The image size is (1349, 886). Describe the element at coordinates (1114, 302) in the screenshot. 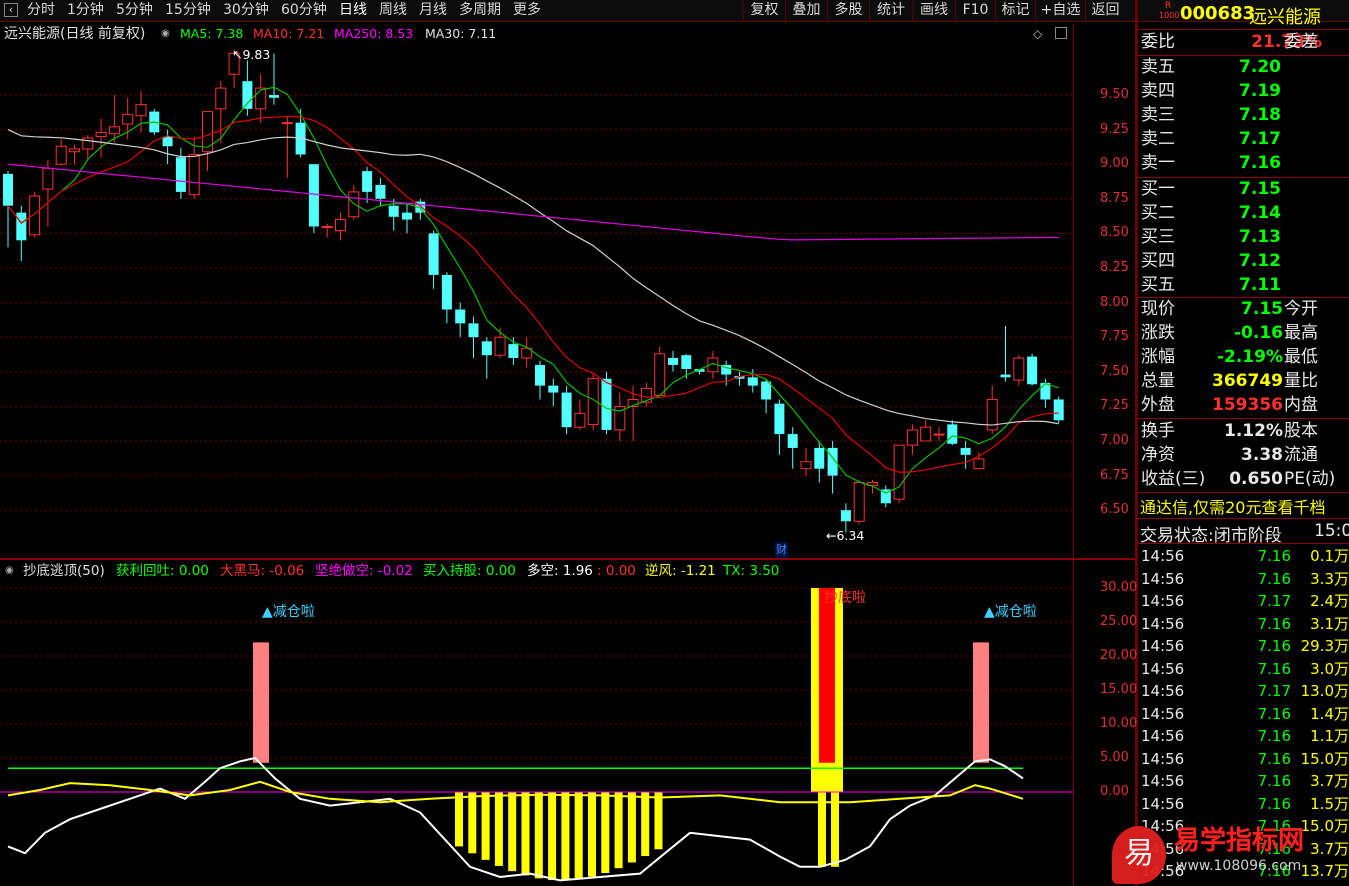

I see `y-axis-label: 8.00` at that location.